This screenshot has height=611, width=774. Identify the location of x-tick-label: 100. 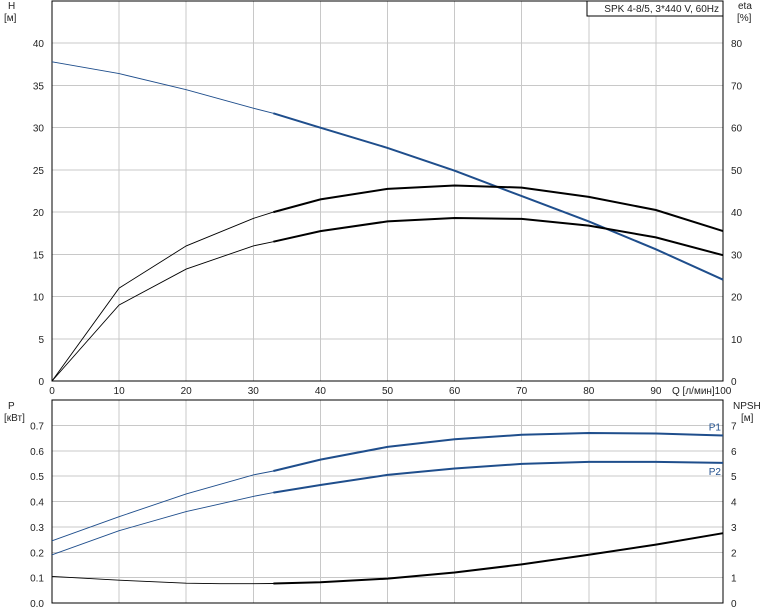
(723, 391).